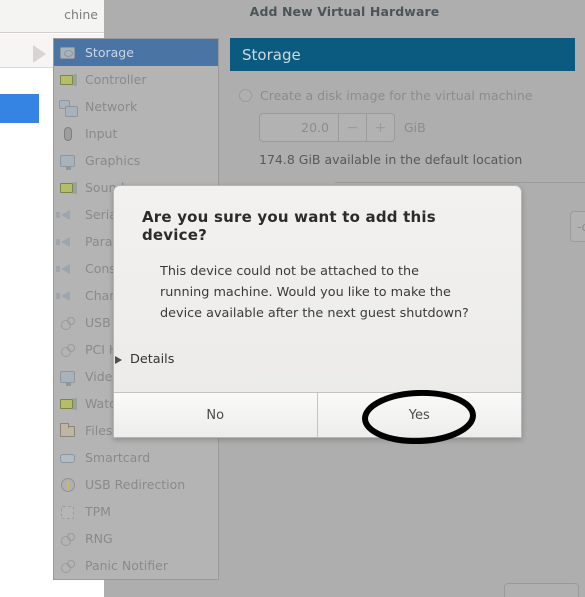 The height and width of the screenshot is (597, 585). I want to click on details-label: Details, so click(152, 359).